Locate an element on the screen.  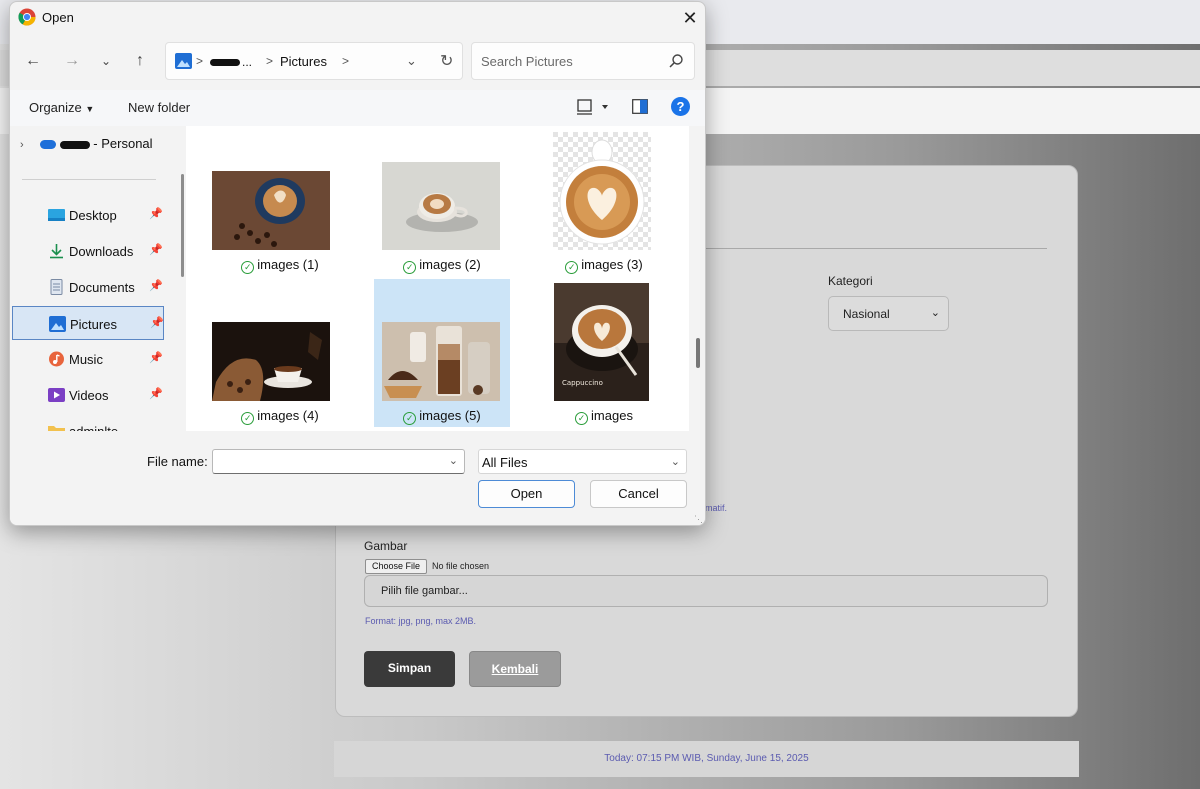
file-name: ✓ images (4) is located at coordinates (280, 416).